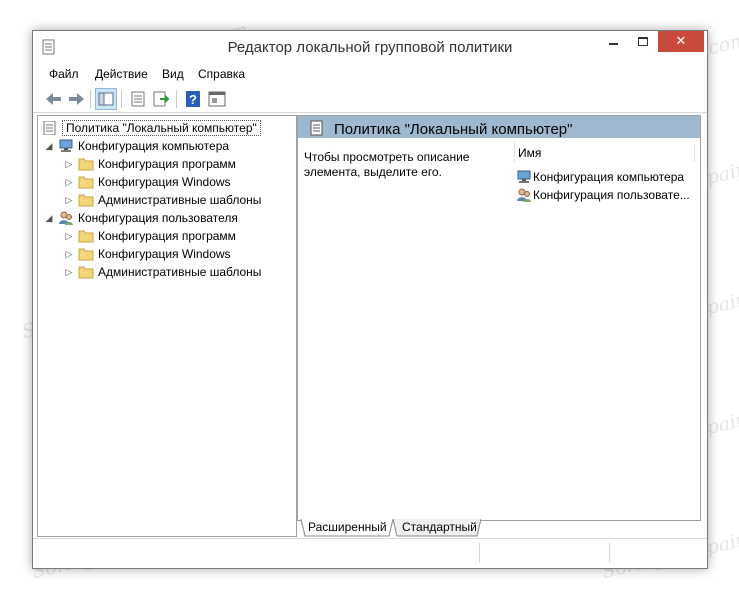 The width and height of the screenshot is (739, 601). What do you see at coordinates (161, 128) in the screenshot?
I see `tree-root-label: Политика "Локальный компьютер"` at bounding box center [161, 128].